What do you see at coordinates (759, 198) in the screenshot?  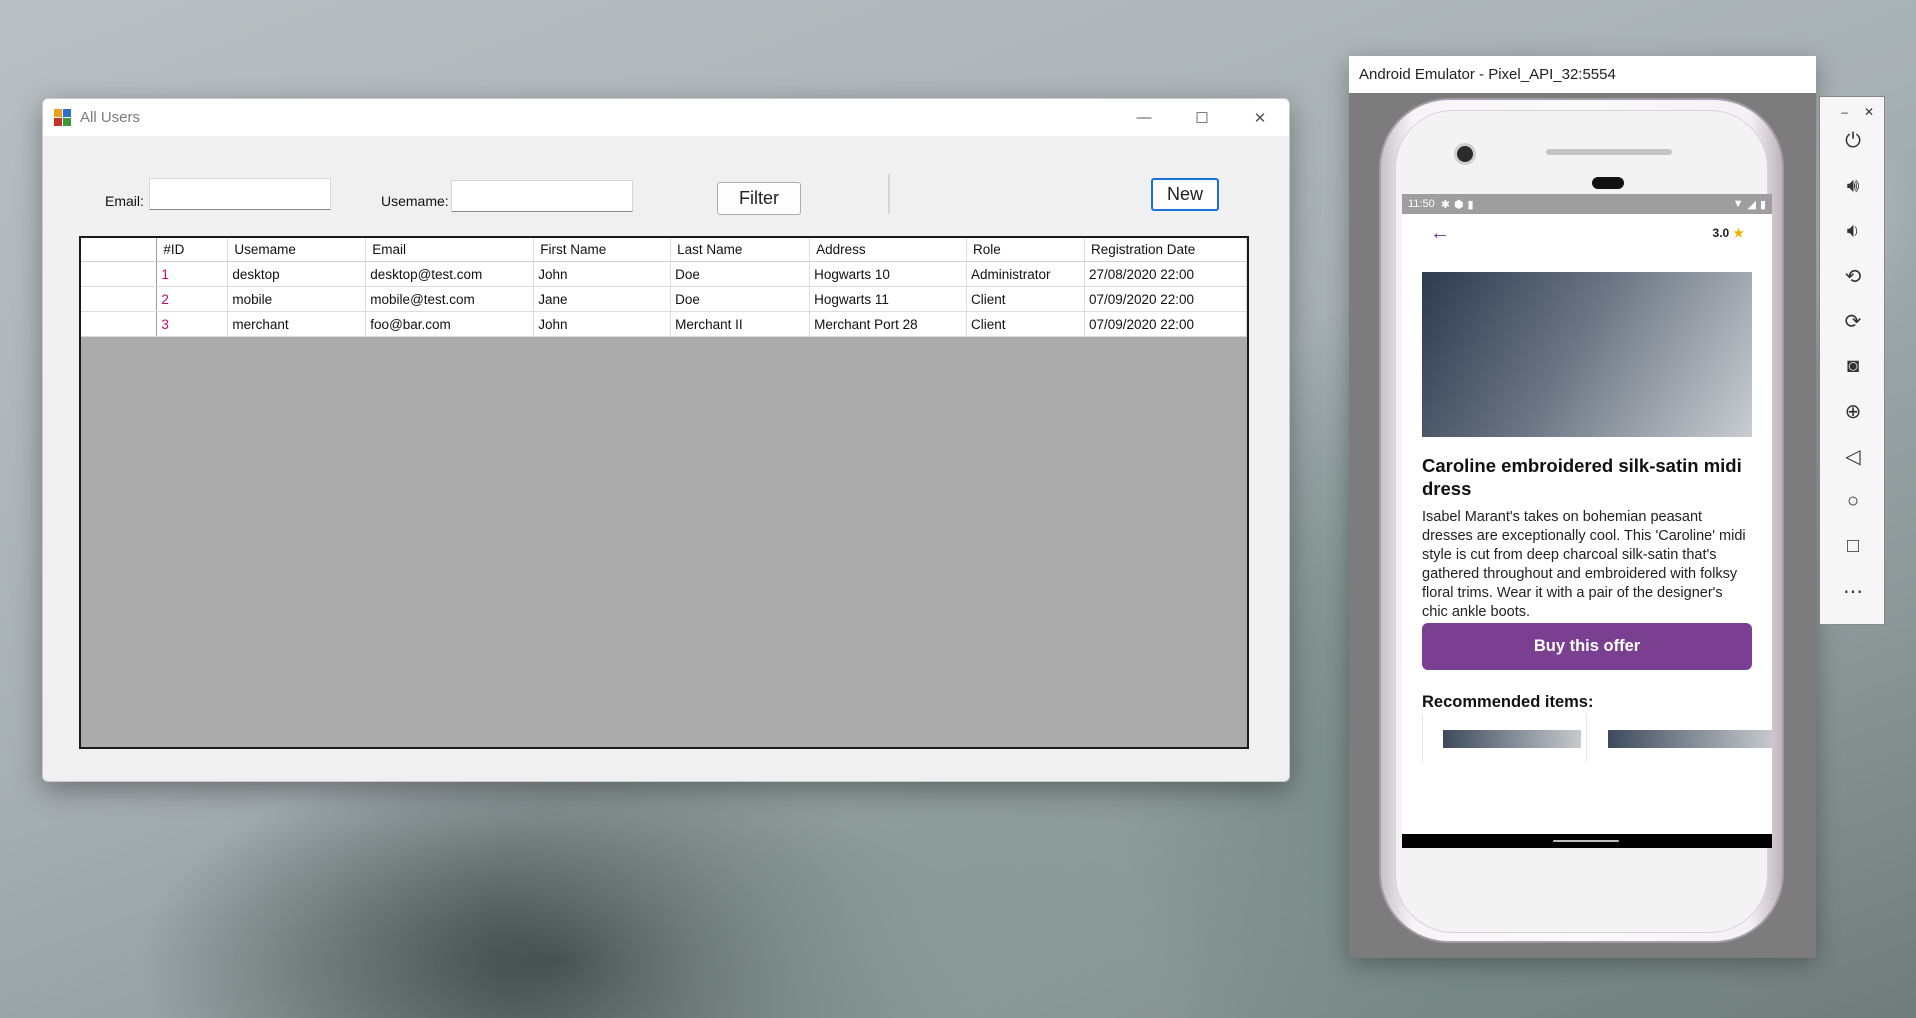 I see `filter-button: Filter` at bounding box center [759, 198].